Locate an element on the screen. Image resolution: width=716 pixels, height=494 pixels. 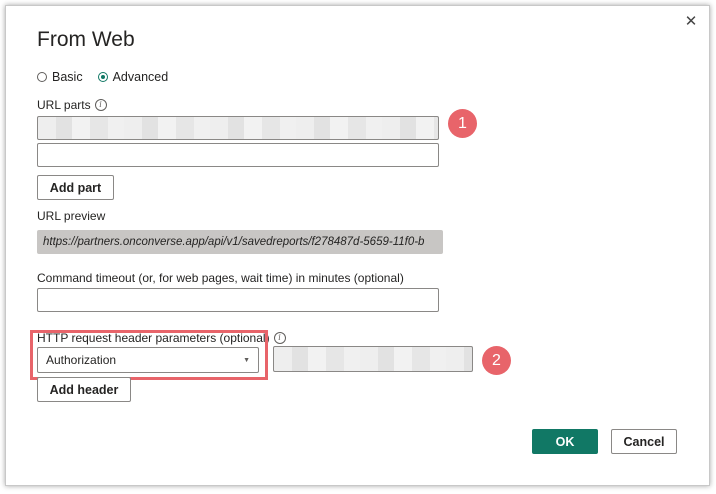
ok-button: OK is located at coordinates (565, 441).